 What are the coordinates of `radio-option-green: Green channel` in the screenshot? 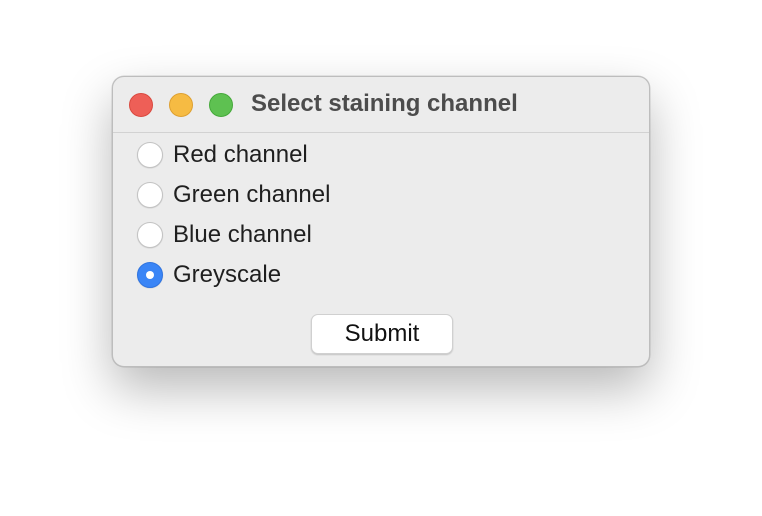 It's located at (233, 195).